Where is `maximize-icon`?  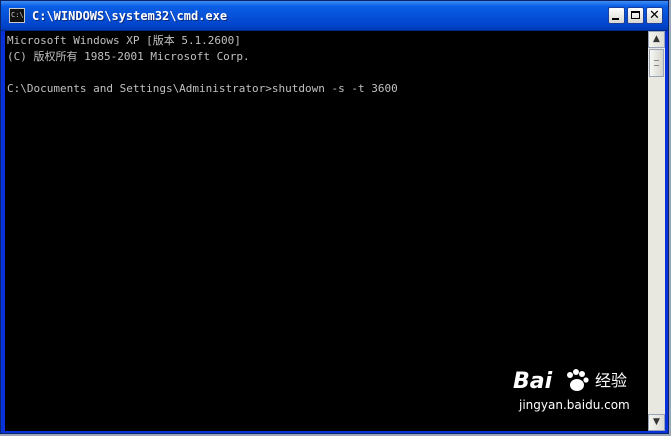 maximize-icon is located at coordinates (635, 15).